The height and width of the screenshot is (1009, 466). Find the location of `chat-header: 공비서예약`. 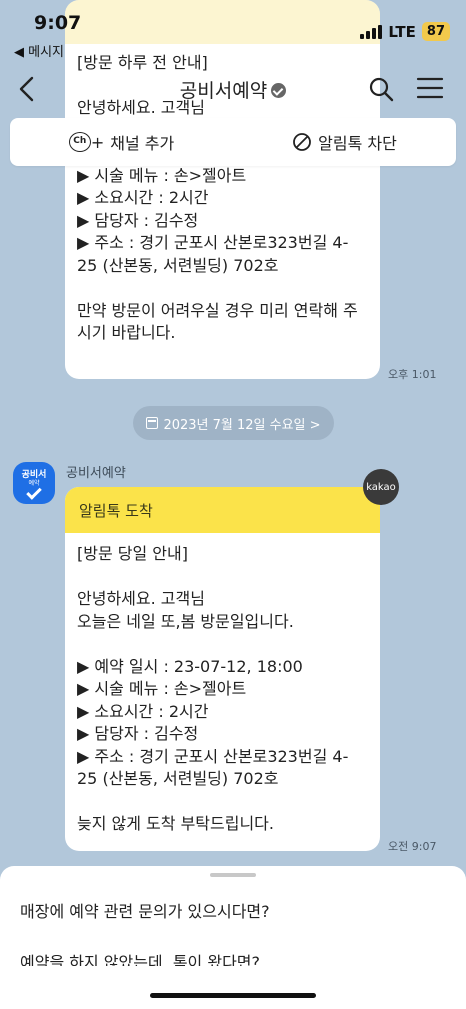

chat-header: 공비서예약 is located at coordinates (233, 89).